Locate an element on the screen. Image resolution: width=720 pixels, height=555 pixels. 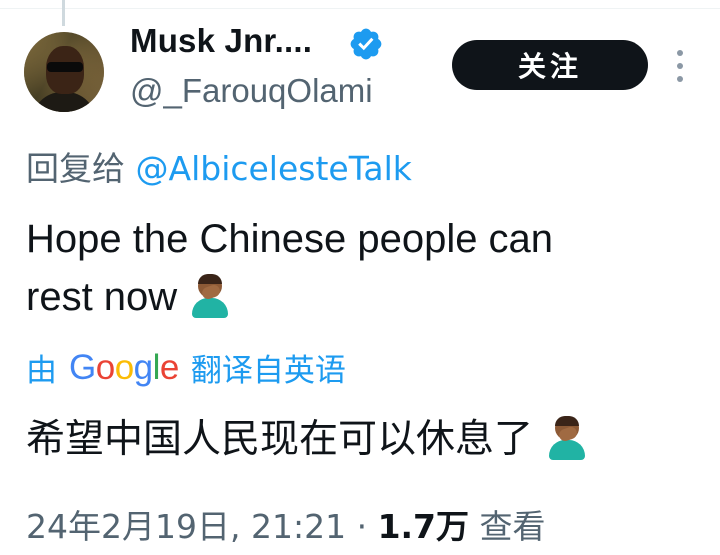
google-logo: Google is located at coordinates (124, 367).